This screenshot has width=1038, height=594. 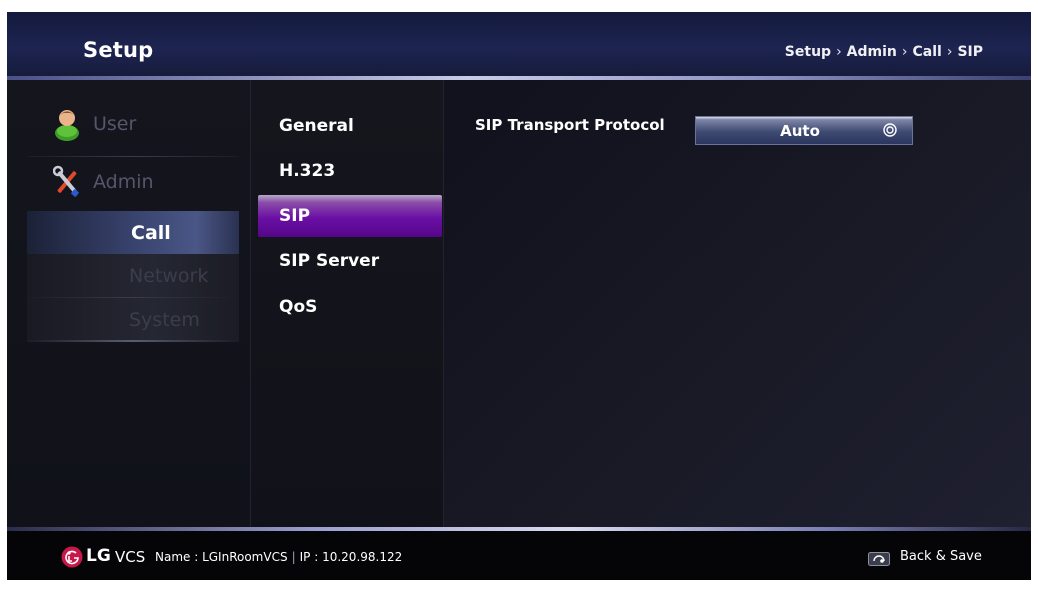 I want to click on menu-call: Call, so click(x=133, y=232).